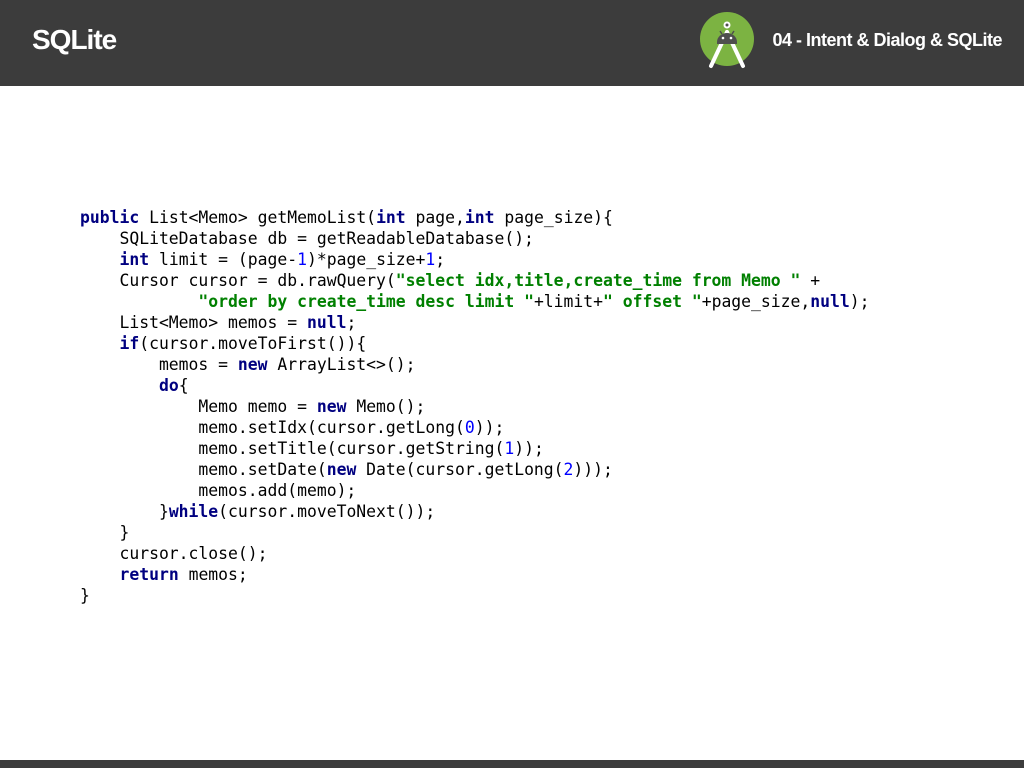  What do you see at coordinates (203, 469) in the screenshot?
I see `code-token: memo.setDate(` at bounding box center [203, 469].